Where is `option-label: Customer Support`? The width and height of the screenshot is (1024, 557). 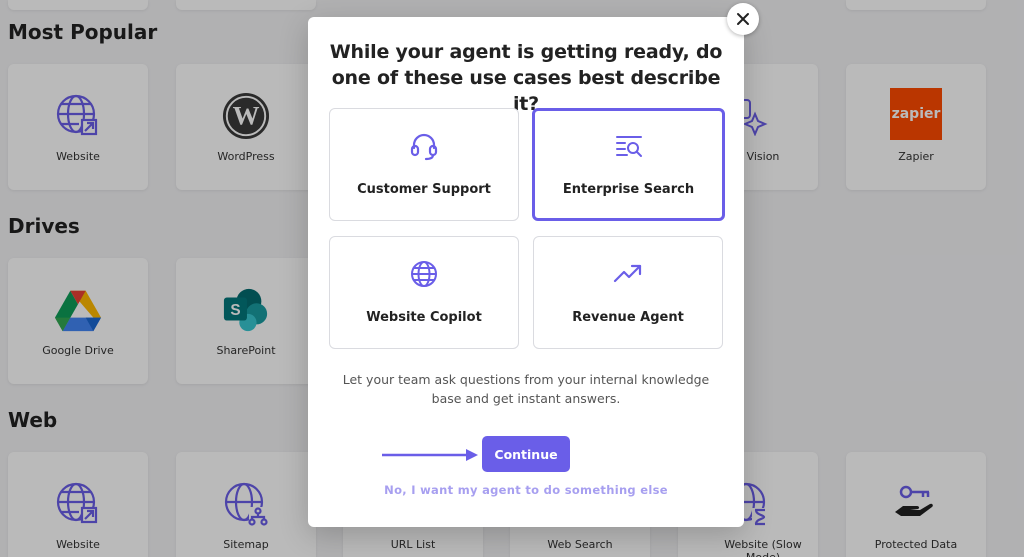
option-label: Customer Support is located at coordinates (424, 189).